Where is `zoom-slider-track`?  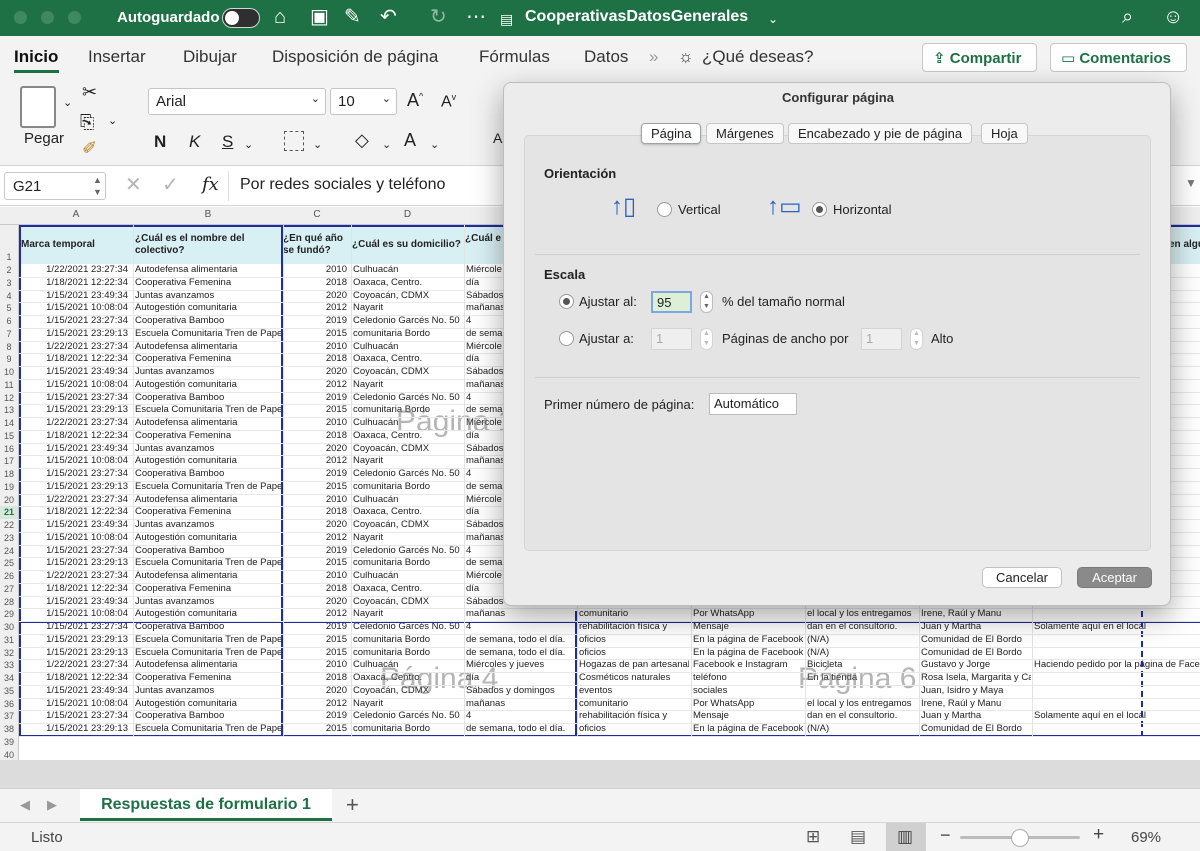
zoom-slider-track is located at coordinates (1020, 838).